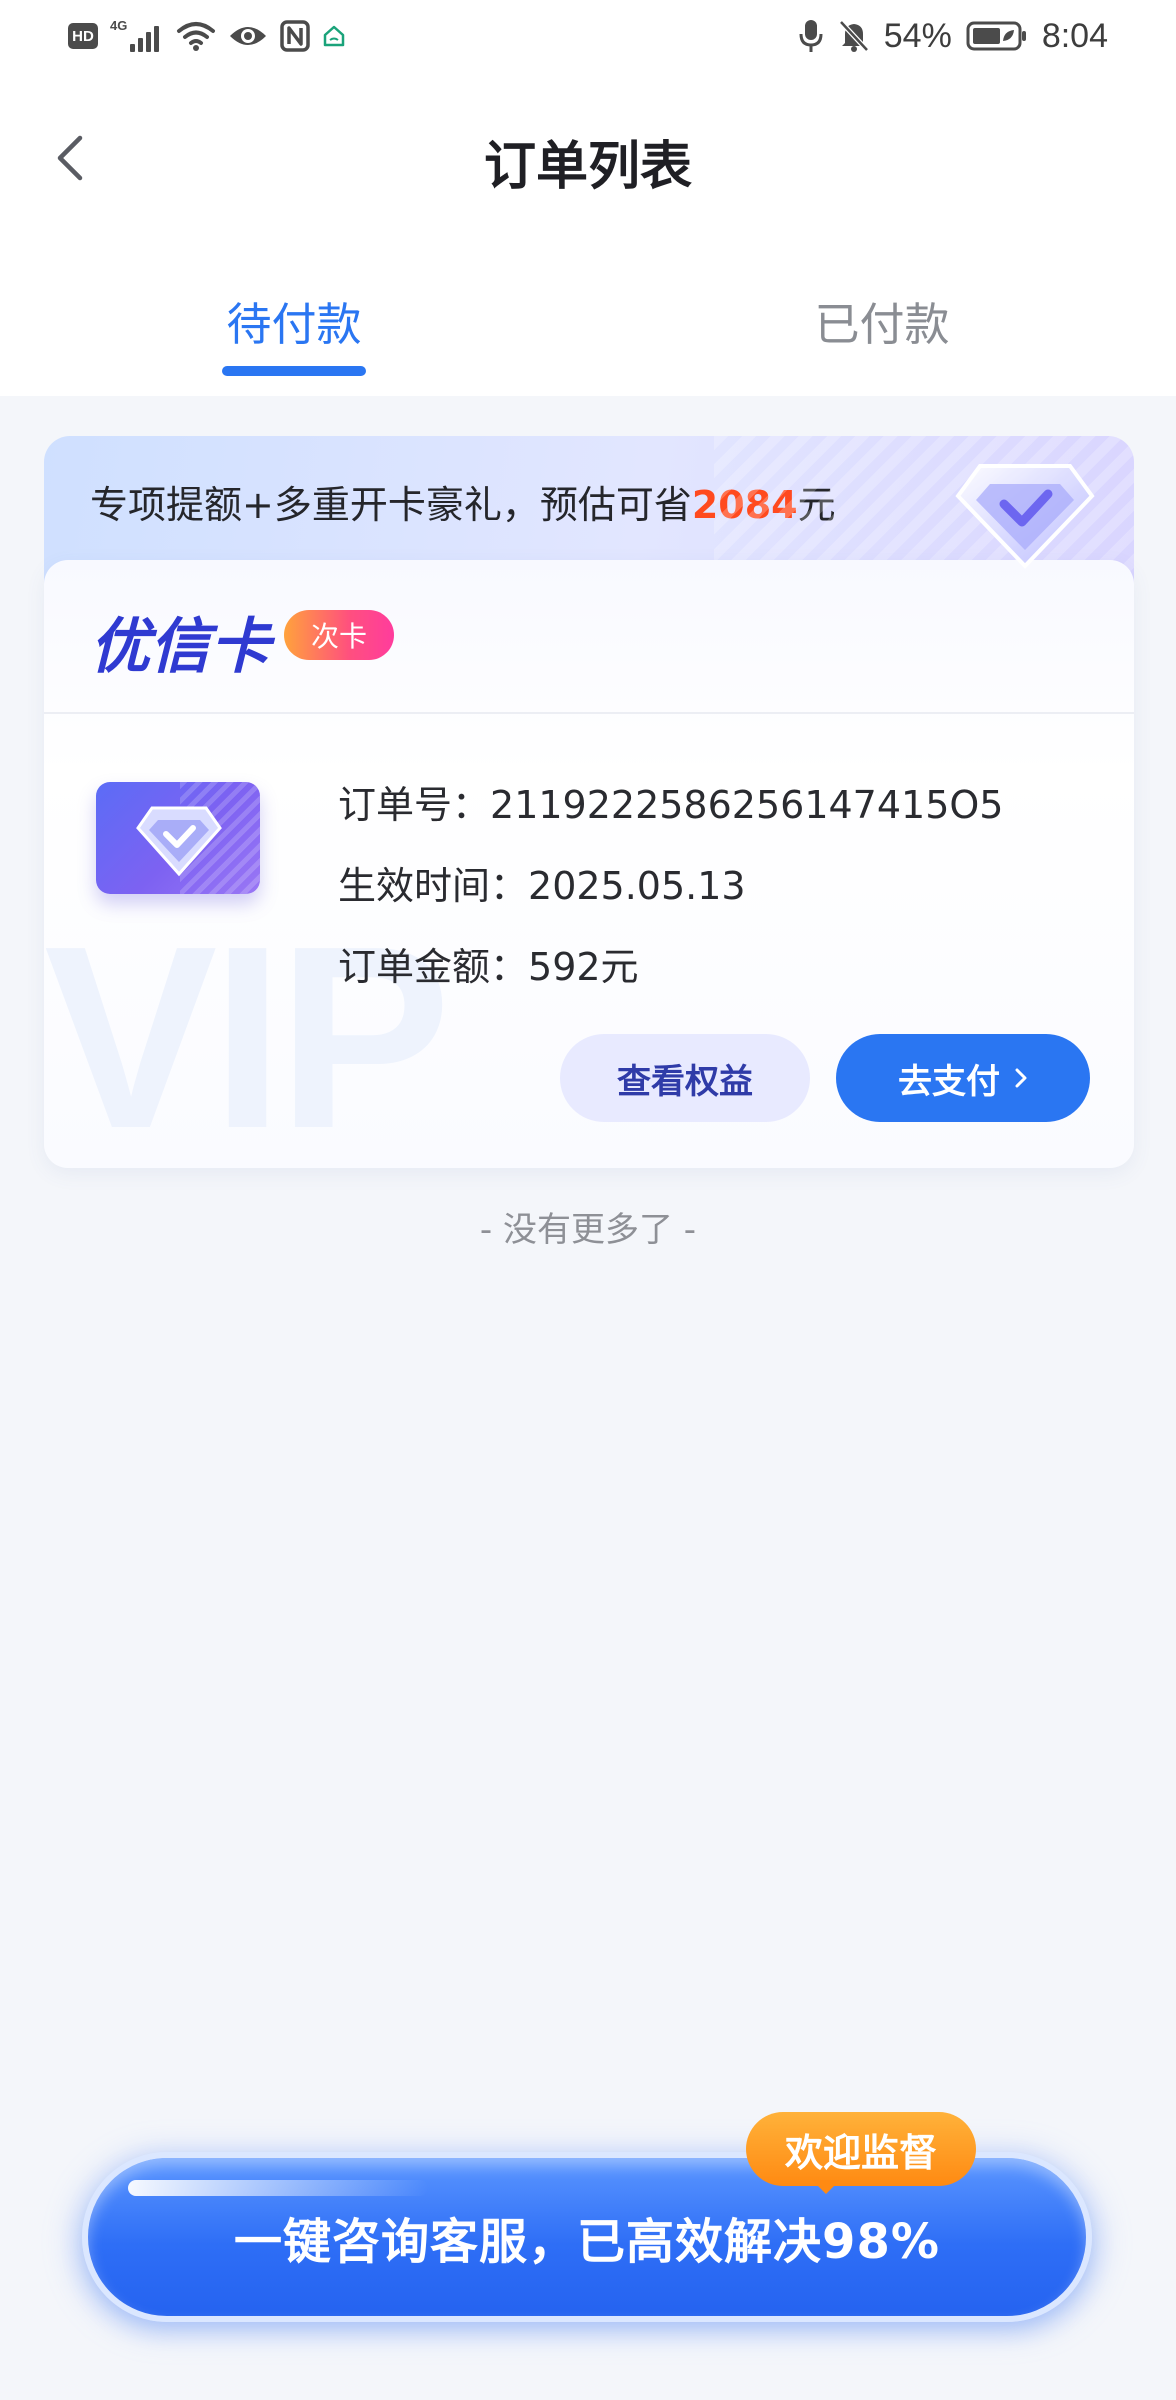  I want to click on card-thumbnail, so click(178, 838).